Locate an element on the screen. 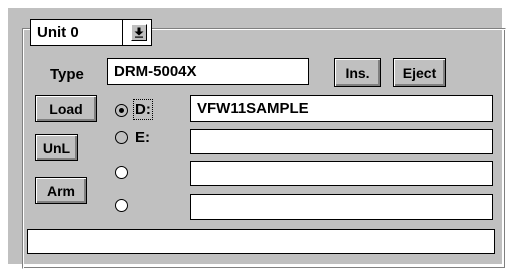  arm-button: Arm is located at coordinates (61, 190).